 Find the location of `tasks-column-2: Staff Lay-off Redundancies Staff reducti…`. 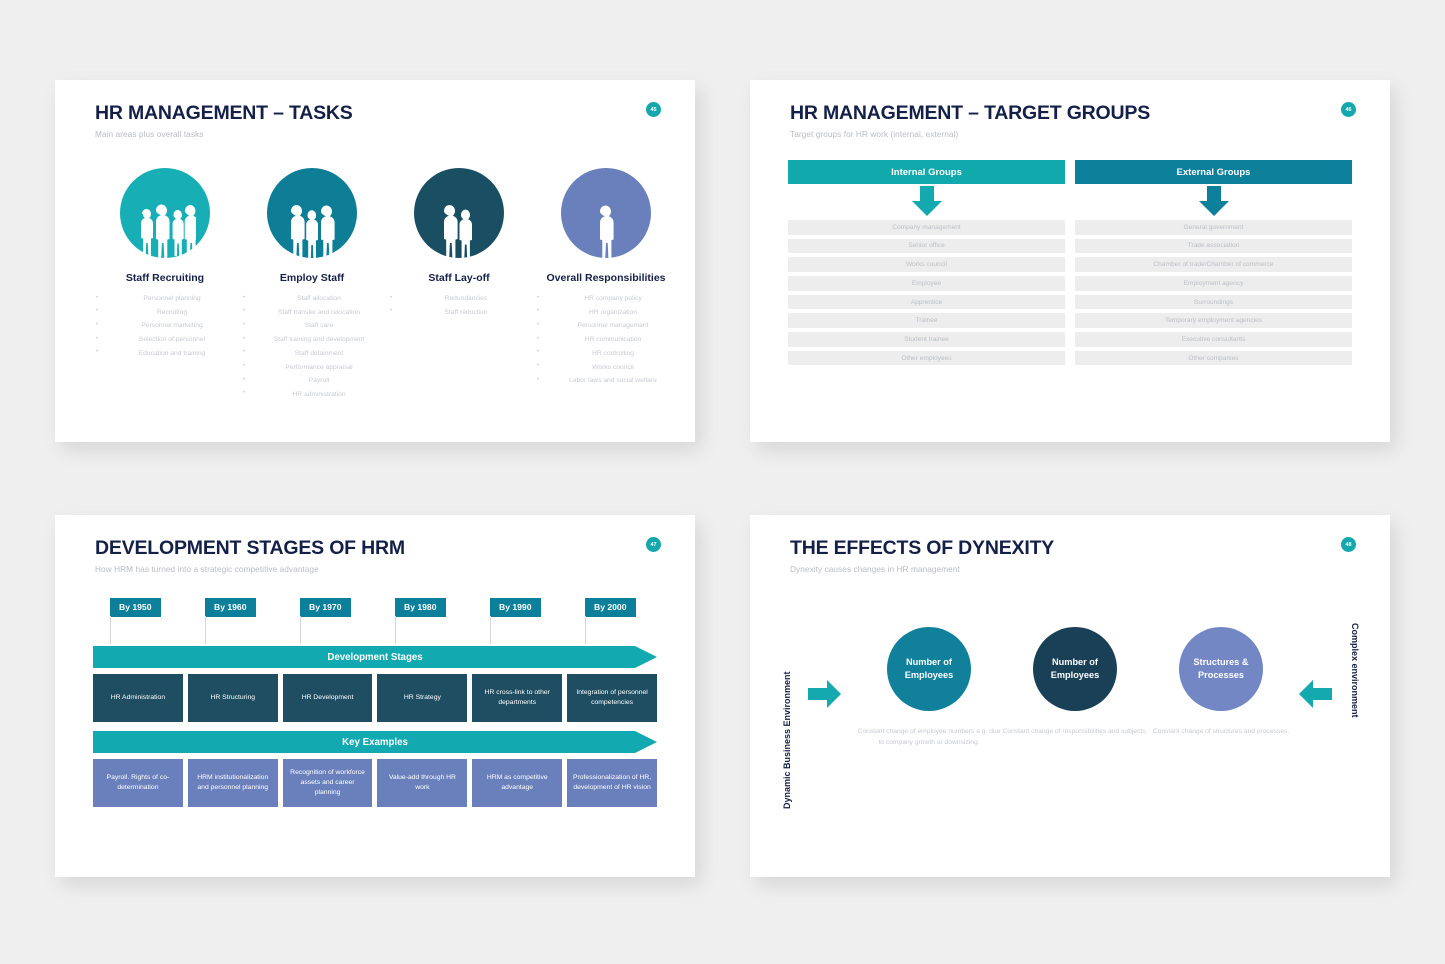

tasks-column-2: Staff Lay-off Redundancies Staff reducti… is located at coordinates (459, 243).